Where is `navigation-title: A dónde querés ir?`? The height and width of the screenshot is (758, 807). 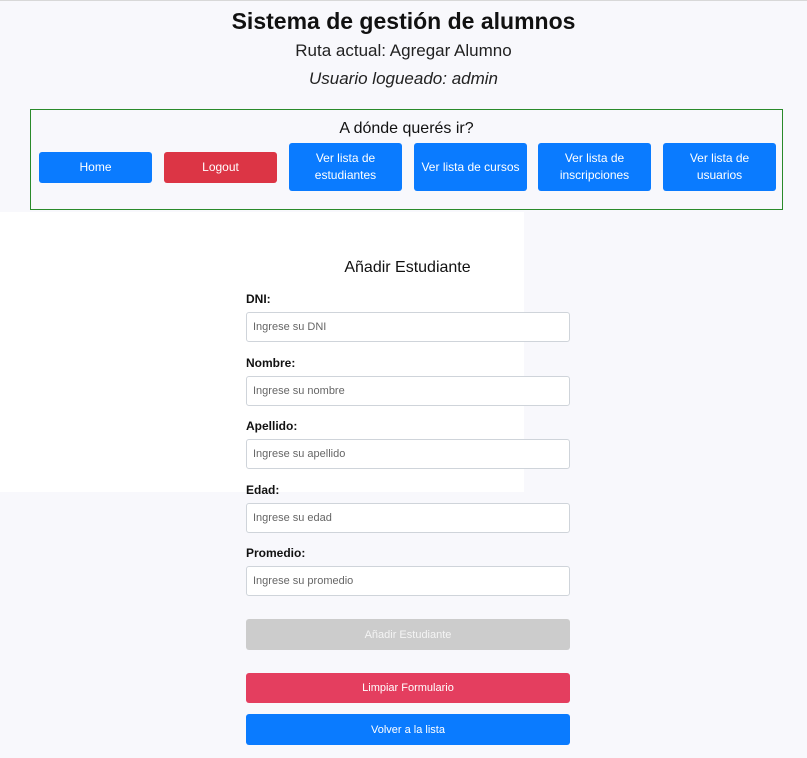
navigation-title: A dónde querés ir? is located at coordinates (406, 128).